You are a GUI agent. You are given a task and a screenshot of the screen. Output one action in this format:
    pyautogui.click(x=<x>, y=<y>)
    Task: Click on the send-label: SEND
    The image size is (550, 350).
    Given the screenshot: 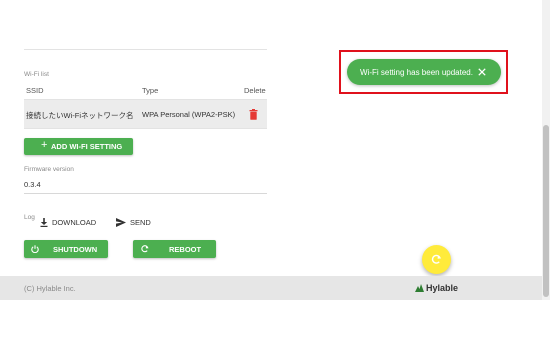 What is the action you would take?
    pyautogui.click(x=140, y=222)
    